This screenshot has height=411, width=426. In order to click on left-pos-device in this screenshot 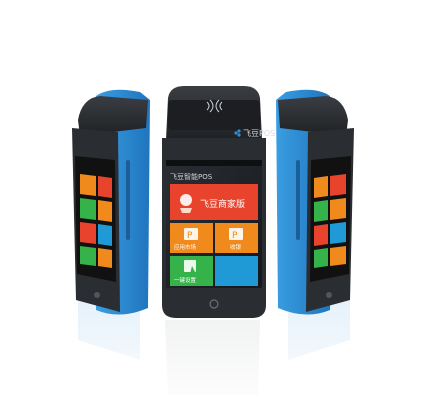, I will do `click(111, 202)`.